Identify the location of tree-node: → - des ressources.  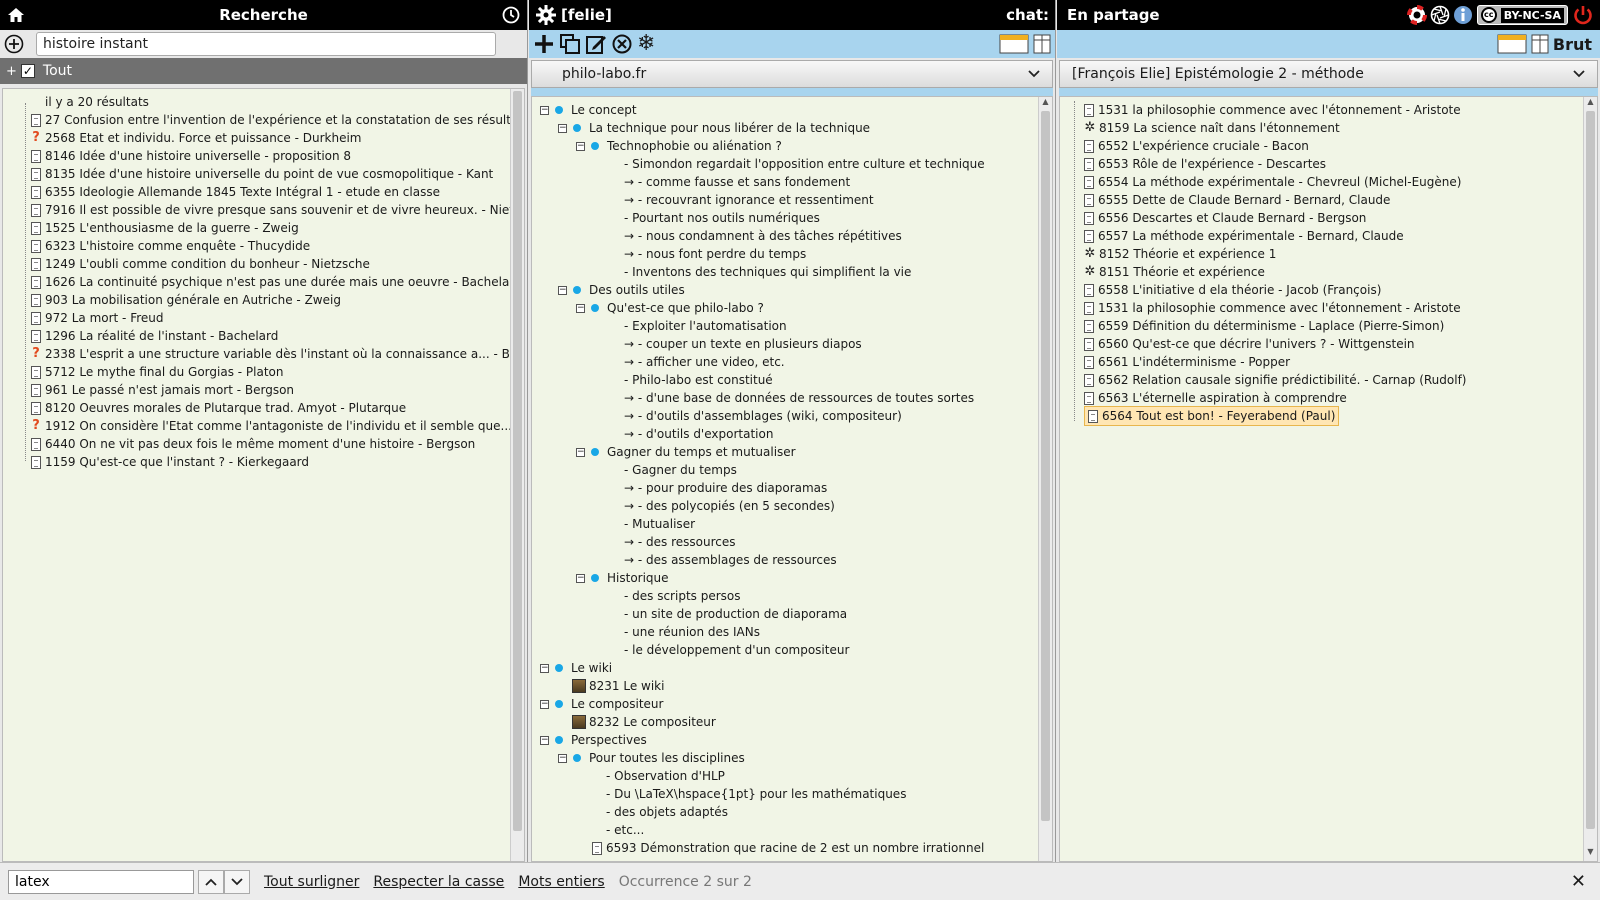
(796, 542).